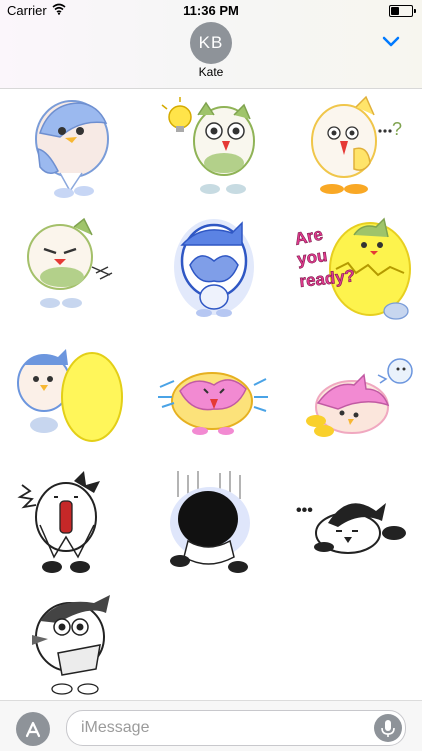 The height and width of the screenshot is (751, 422). Describe the element at coordinates (75, 404) in the screenshot. I see `sticker-blue-bird-with-egg` at that location.